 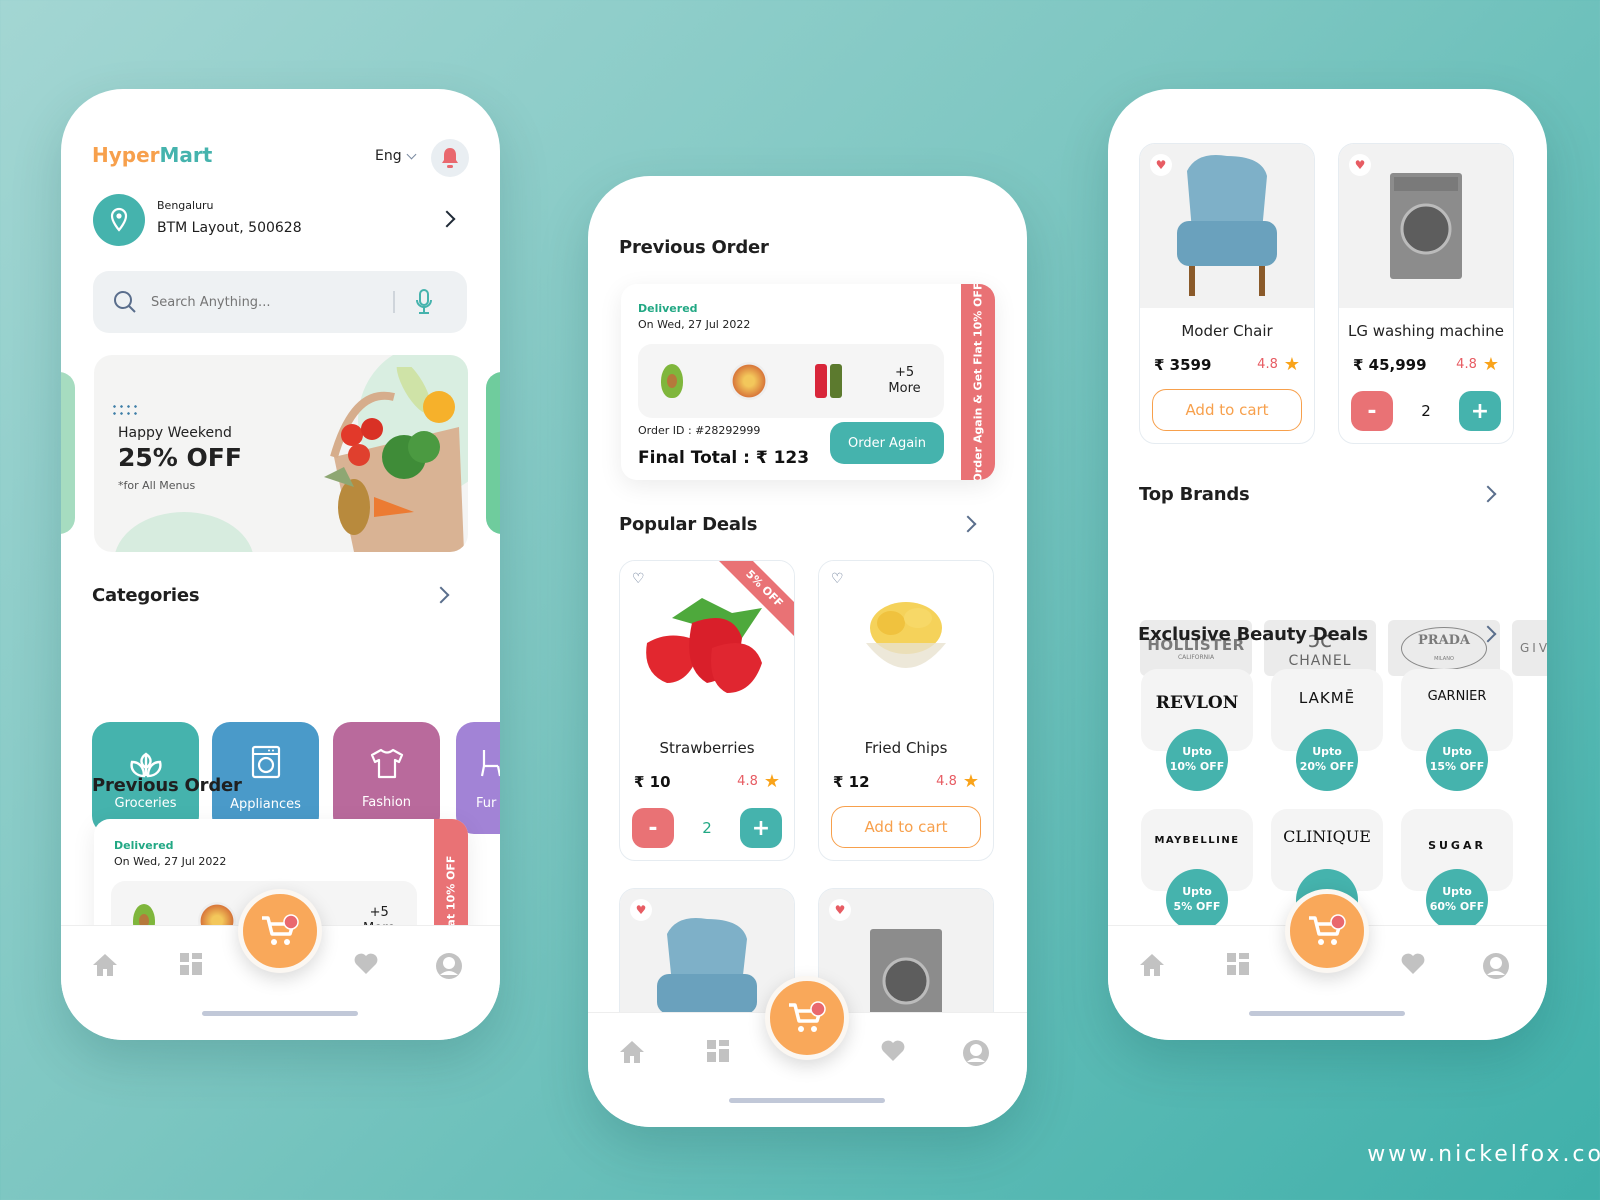 I want to click on language-selector: Eng, so click(x=396, y=156).